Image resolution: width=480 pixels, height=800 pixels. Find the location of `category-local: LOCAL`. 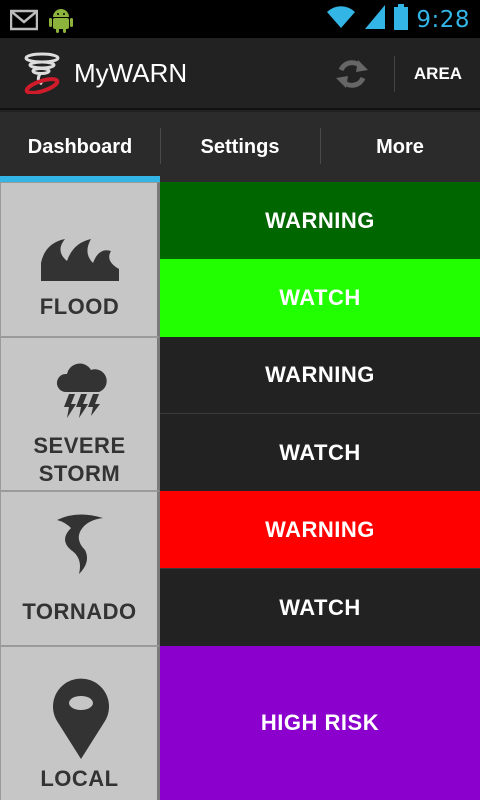

category-local: LOCAL is located at coordinates (80, 723).